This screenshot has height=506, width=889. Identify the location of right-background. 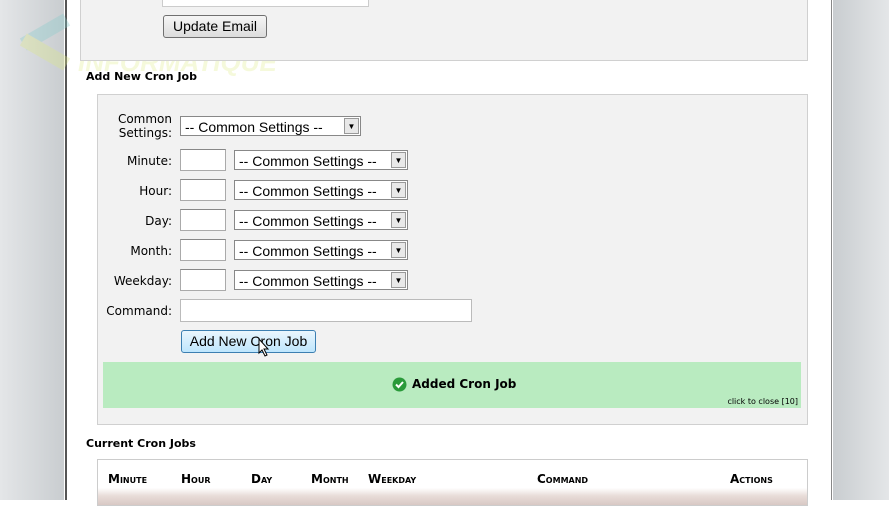
(861, 250).